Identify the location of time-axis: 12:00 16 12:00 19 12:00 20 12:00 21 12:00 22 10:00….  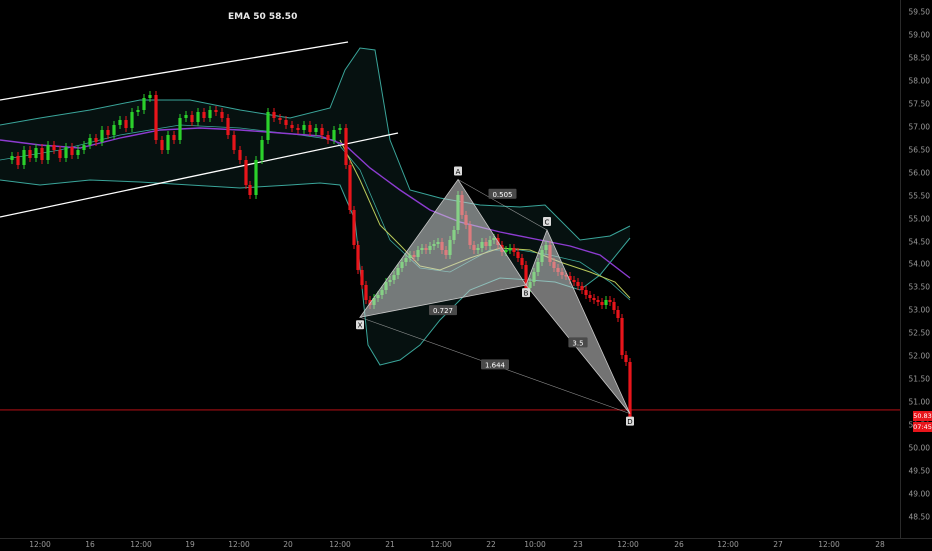
(466, 544).